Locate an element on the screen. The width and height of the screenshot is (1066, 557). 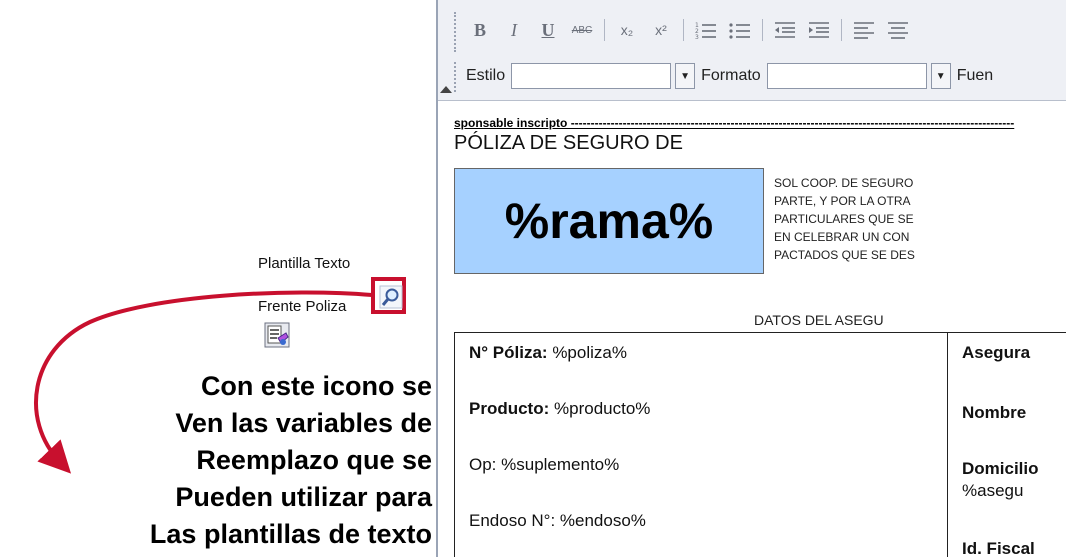
magnifier-icon is located at coordinates (391, 297).